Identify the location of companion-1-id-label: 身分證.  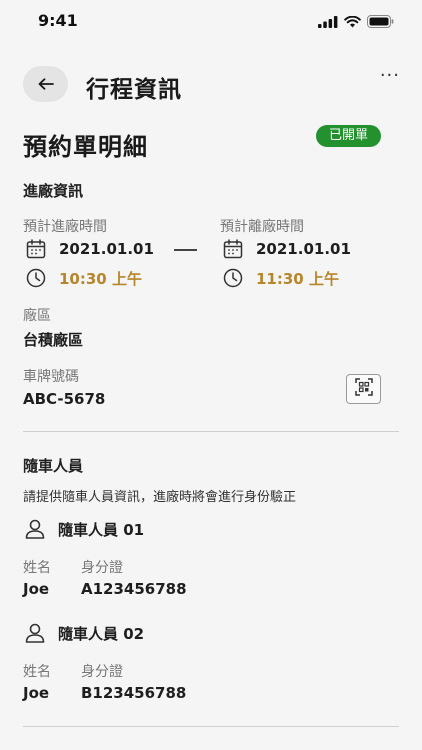
(102, 568).